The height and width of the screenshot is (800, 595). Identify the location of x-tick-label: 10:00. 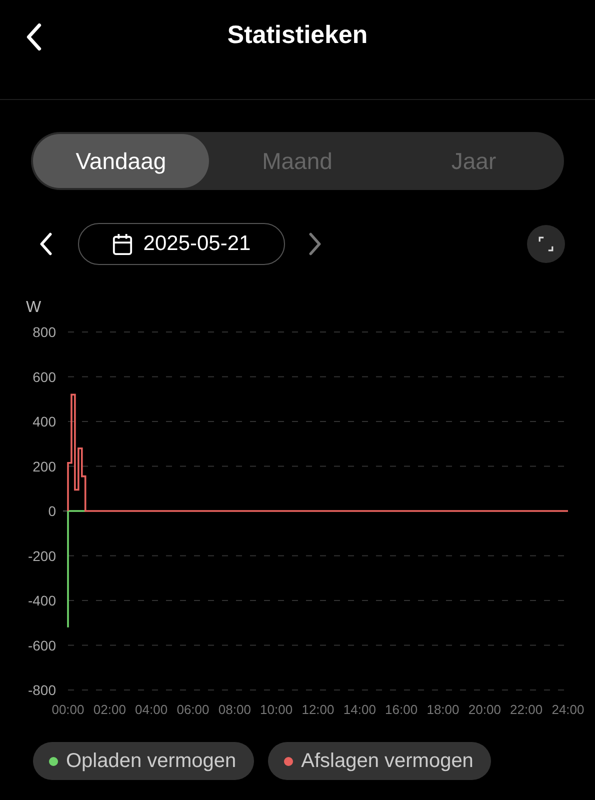
(276, 709).